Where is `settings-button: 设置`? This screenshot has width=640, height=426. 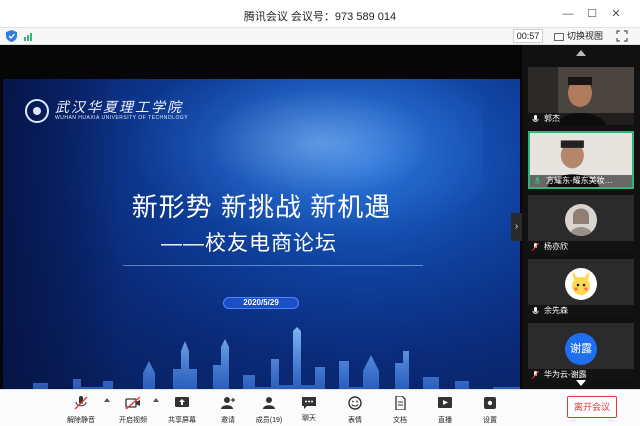
settings-button: 设置 is located at coordinates (490, 409).